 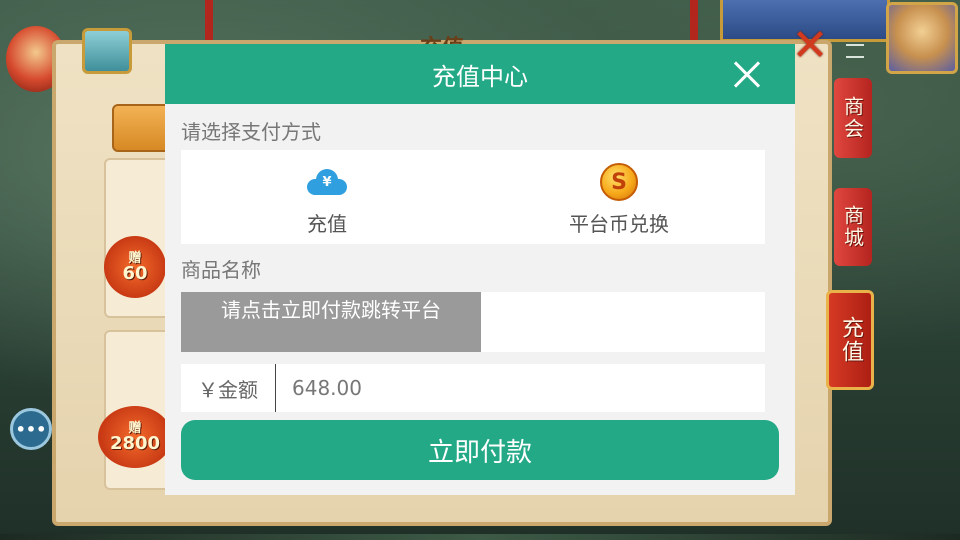 I want to click on bonus-badge: 赠 2800, so click(x=135, y=437).